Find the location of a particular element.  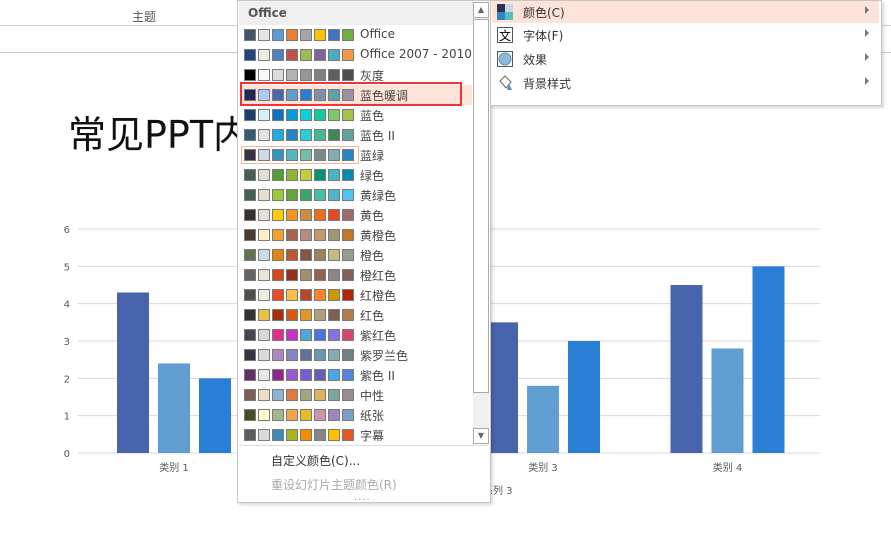

color-scheme-item: 黄色 is located at coordinates (356, 215).